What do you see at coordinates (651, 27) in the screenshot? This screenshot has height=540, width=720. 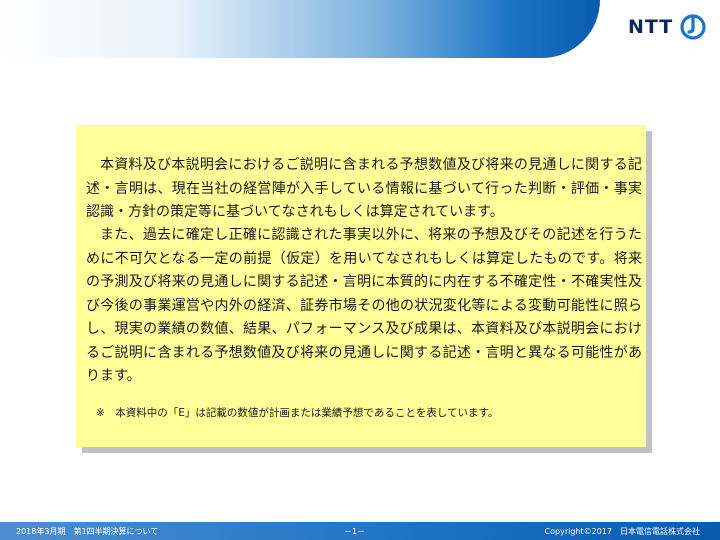 I see `logo-text: NTT` at bounding box center [651, 27].